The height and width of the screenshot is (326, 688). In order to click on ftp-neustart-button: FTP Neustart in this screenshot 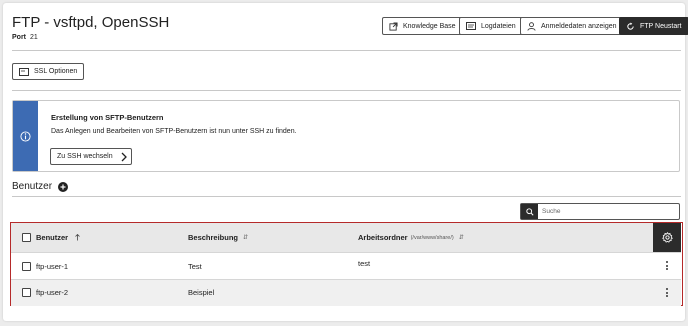, I will do `click(653, 26)`.